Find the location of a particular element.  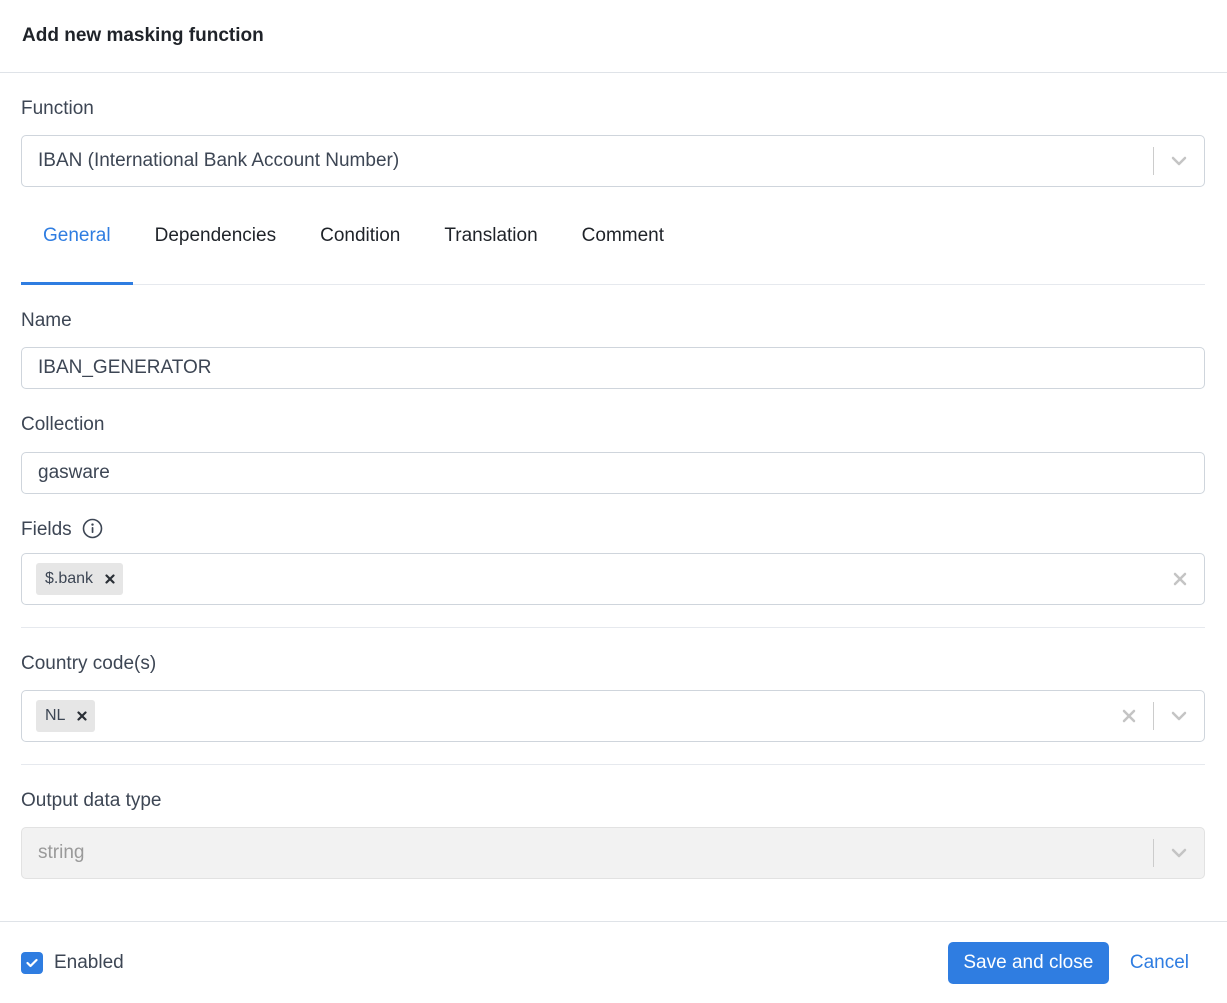

tab-general: General is located at coordinates (77, 236).